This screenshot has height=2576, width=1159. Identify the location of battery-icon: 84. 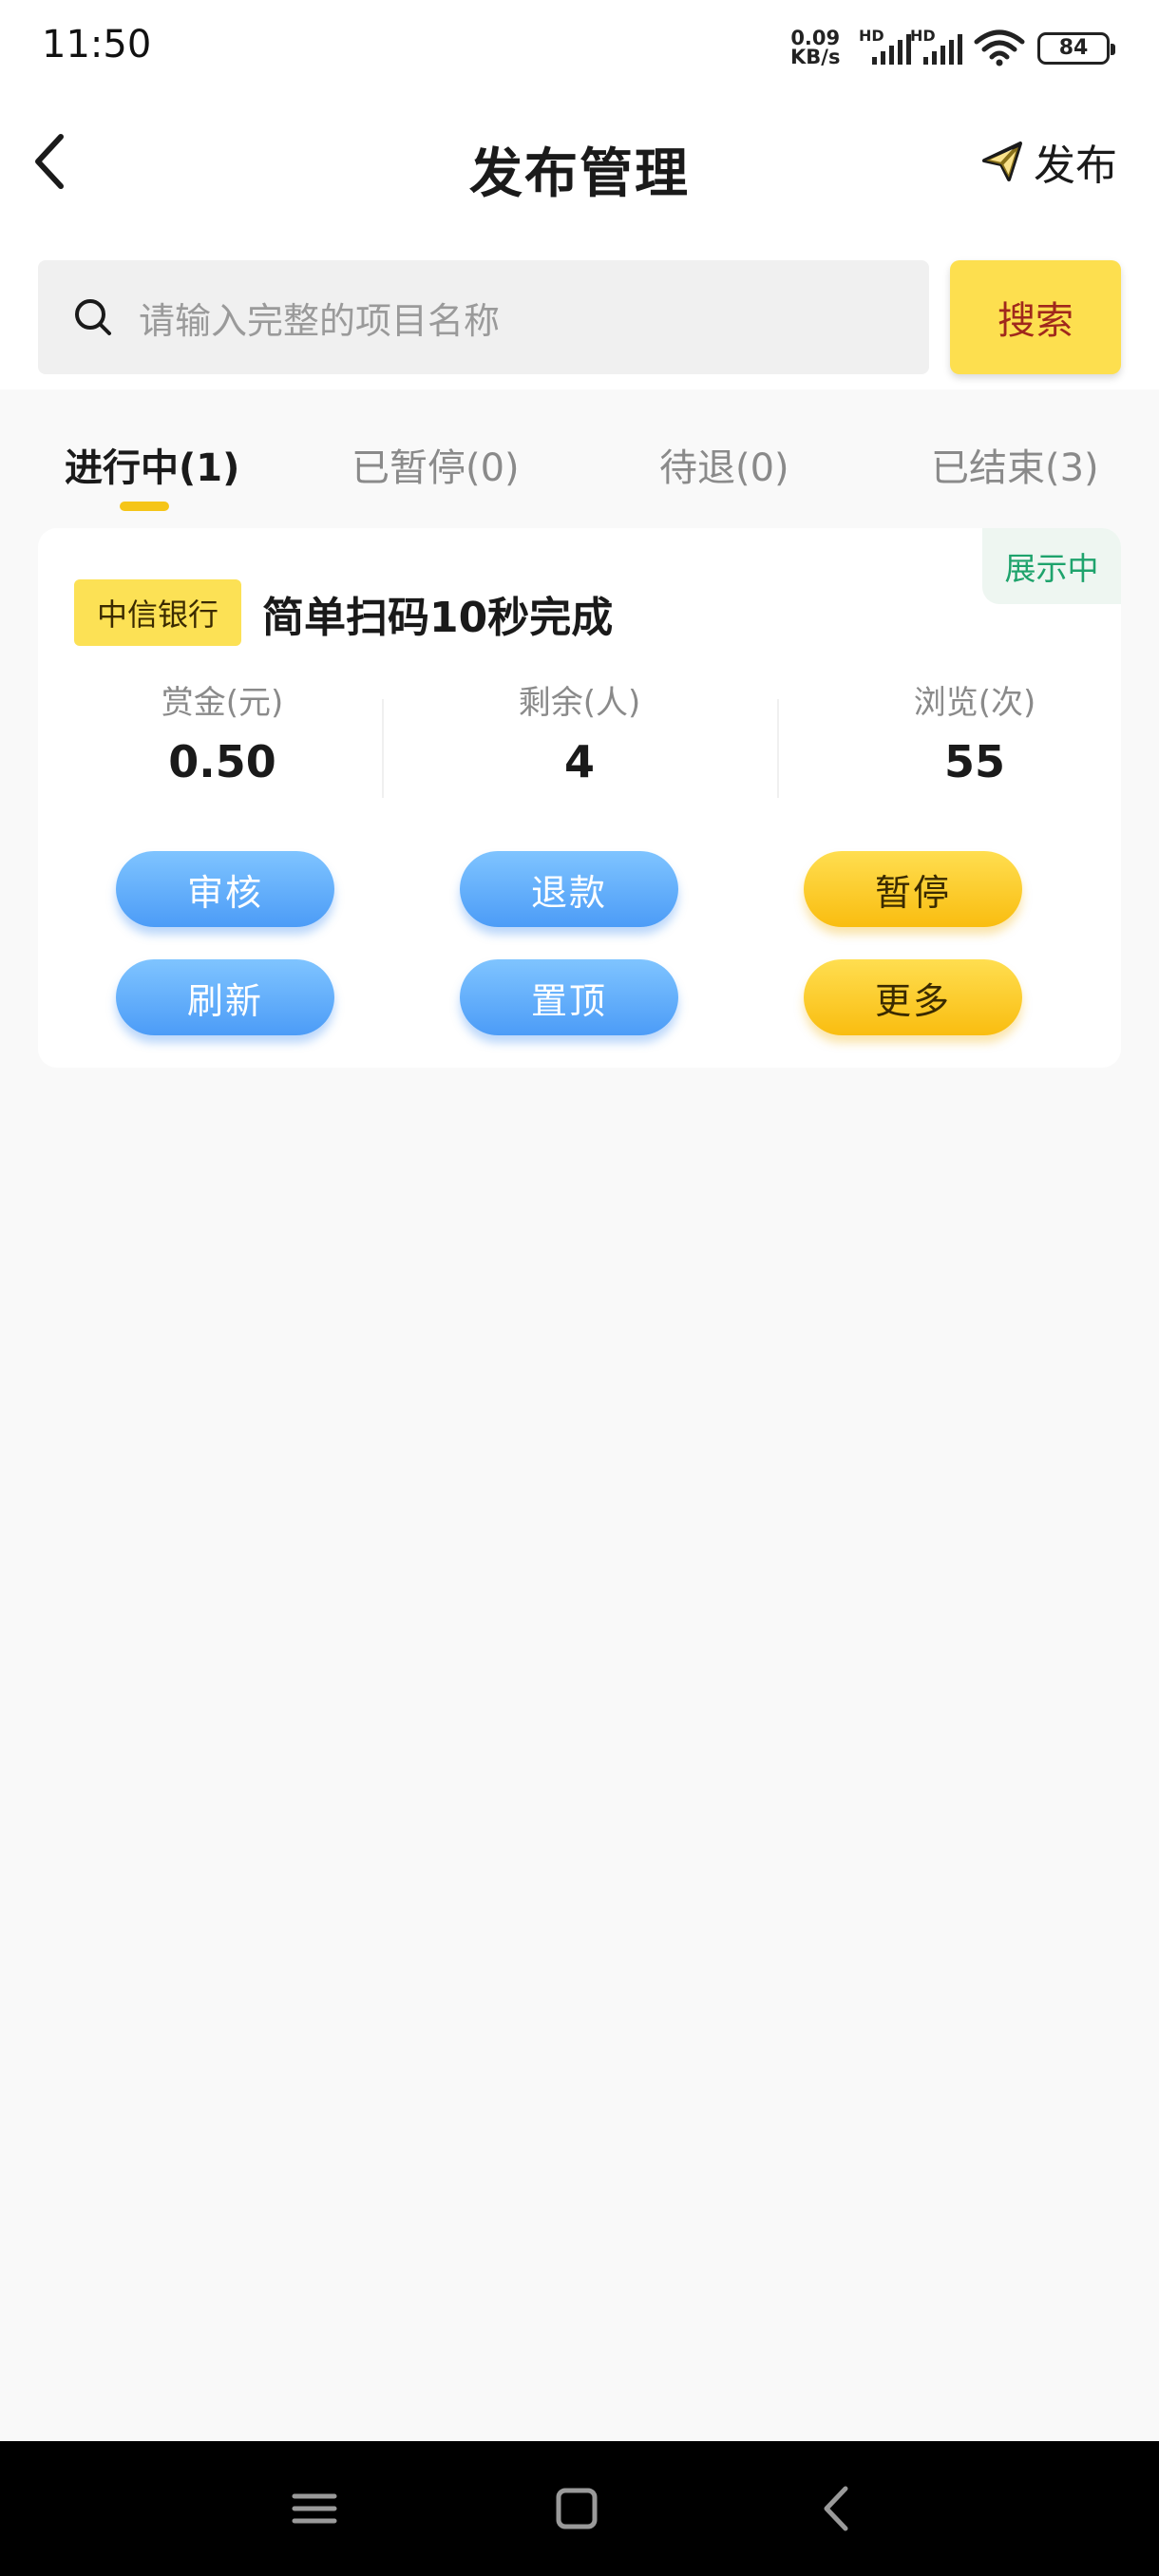
(1076, 48).